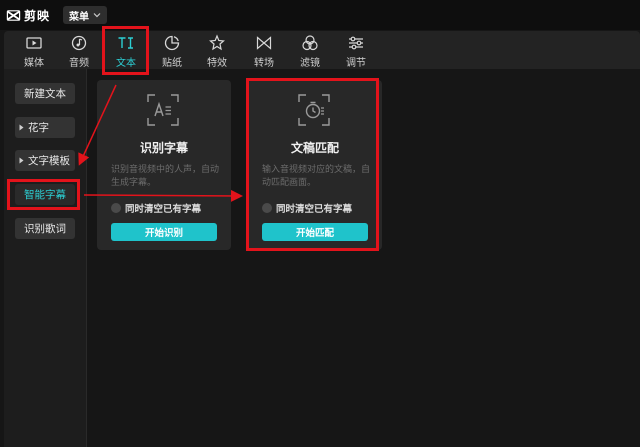 This screenshot has width=640, height=447. What do you see at coordinates (320, 15) in the screenshot?
I see `title-bar: 剪映 菜单` at bounding box center [320, 15].